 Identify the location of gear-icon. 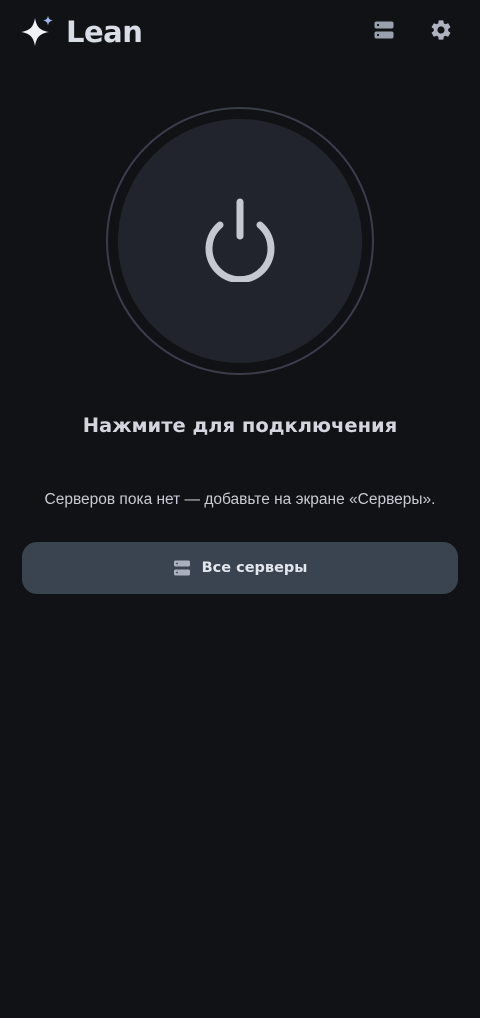
(441, 32).